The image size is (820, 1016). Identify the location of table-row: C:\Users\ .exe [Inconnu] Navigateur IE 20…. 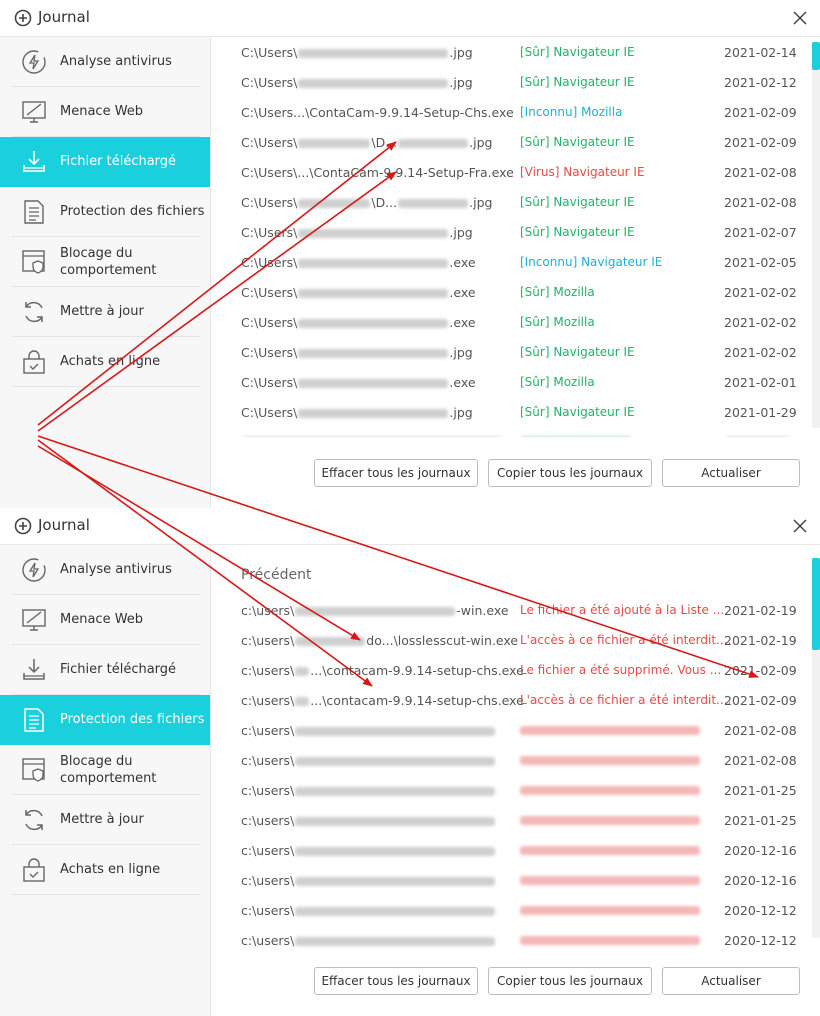
(506, 262).